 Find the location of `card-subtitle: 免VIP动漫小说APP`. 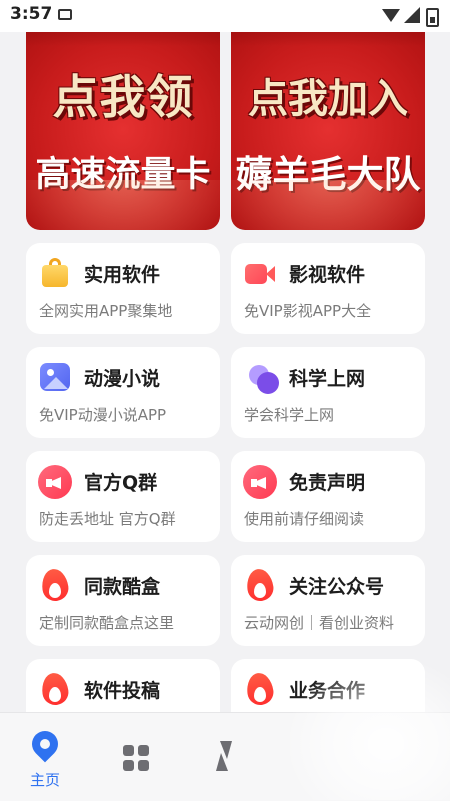

card-subtitle: 免VIP动漫小说APP is located at coordinates (103, 415).